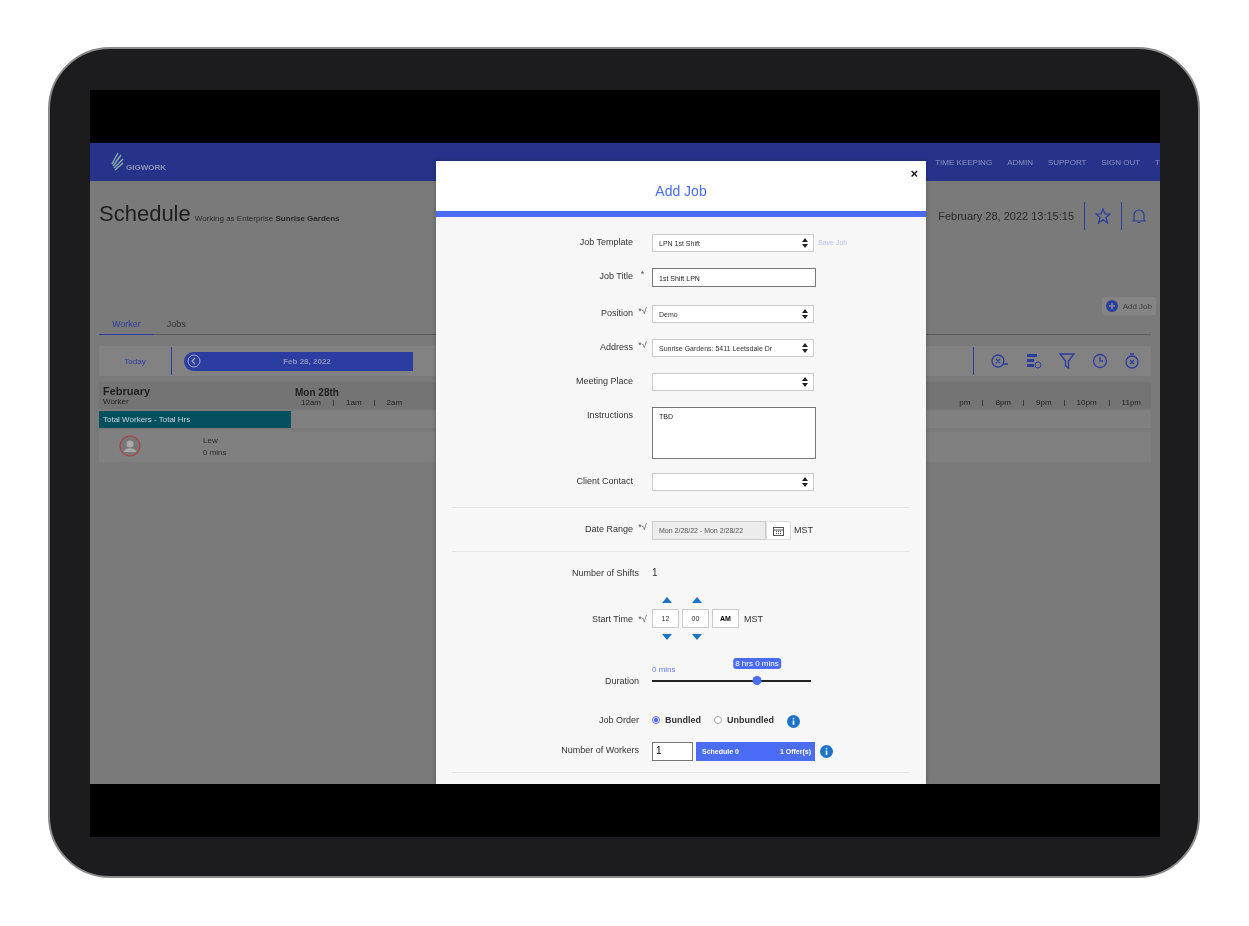 The width and height of the screenshot is (1249, 926). I want to click on dialog-title: Add Job, so click(681, 191).